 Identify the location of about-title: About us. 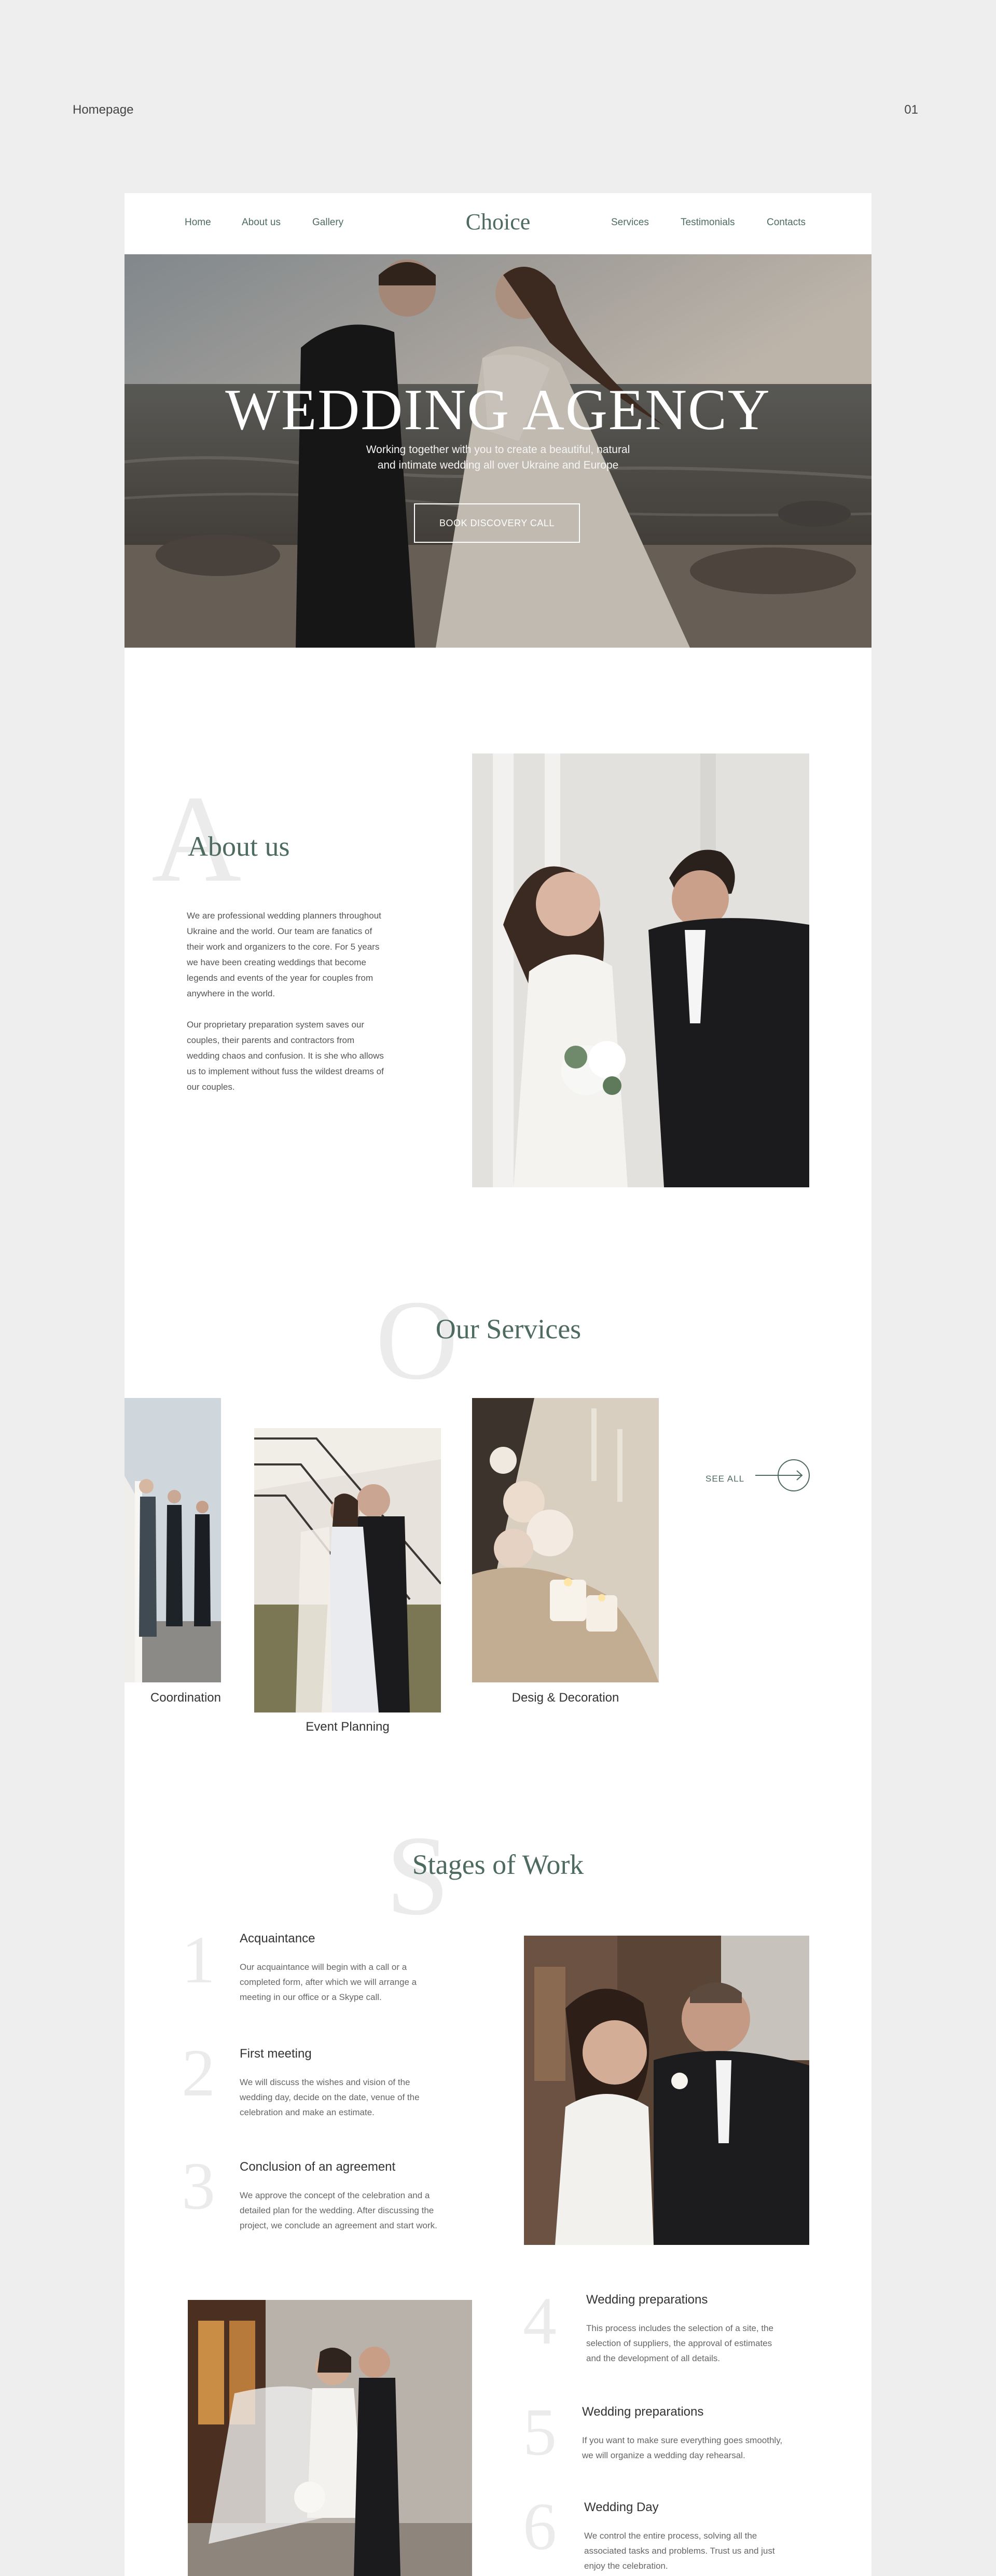
(239, 846).